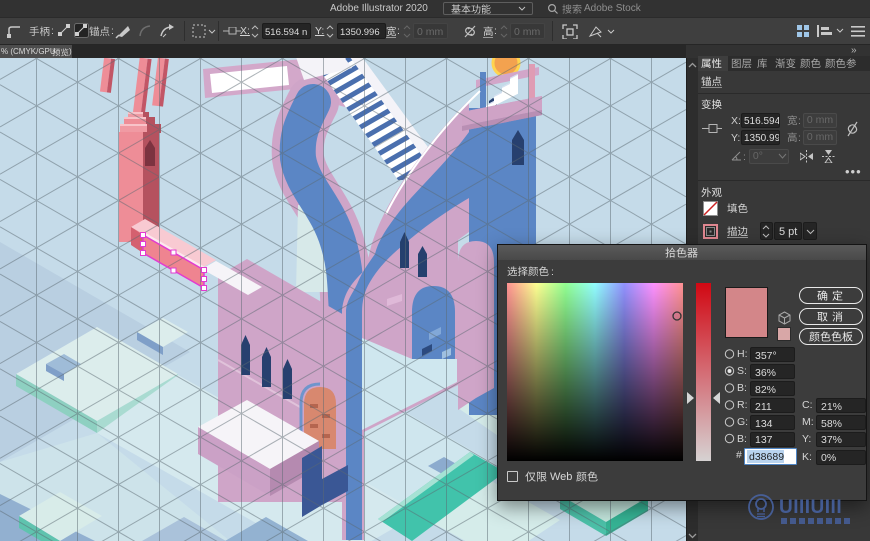 This screenshot has width=870, height=541. I want to click on svg-text: UIIIUIII, so click(810, 507).